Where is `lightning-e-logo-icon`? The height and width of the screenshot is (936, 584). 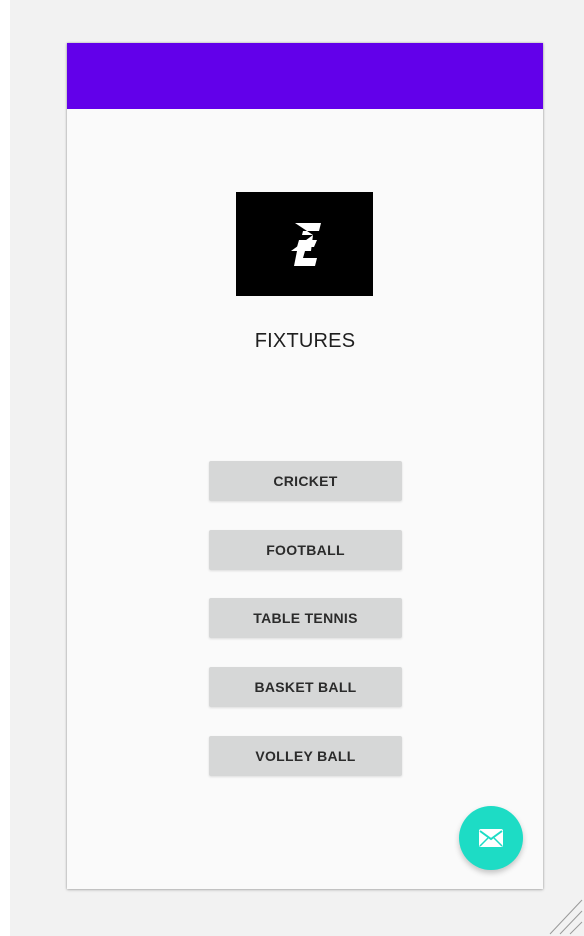 lightning-e-logo-icon is located at coordinates (305, 244).